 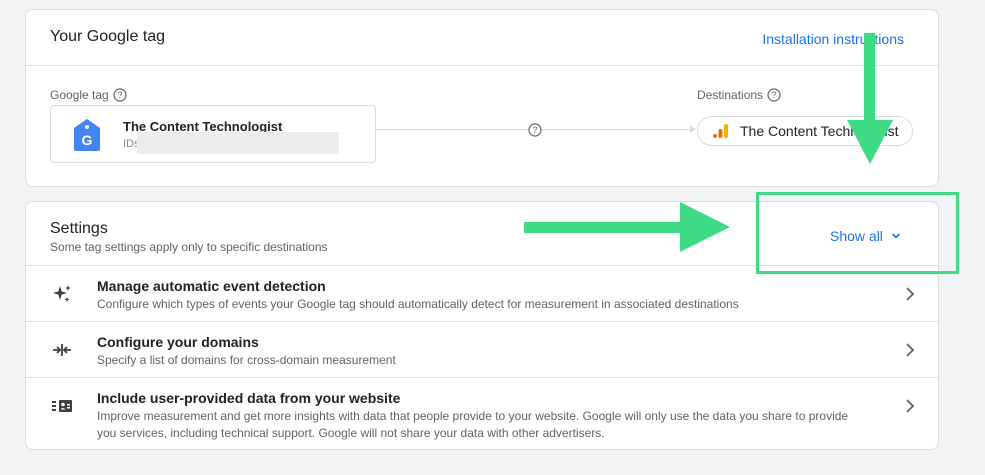 I want to click on user-data-icon, so click(x=62, y=406).